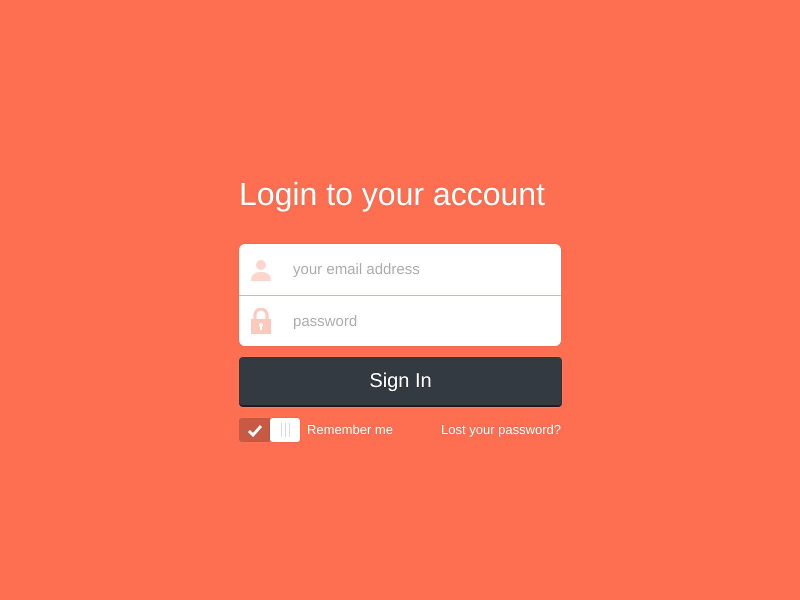 The image size is (800, 600). What do you see at coordinates (350, 430) in the screenshot?
I see `remember-label: Remember me` at bounding box center [350, 430].